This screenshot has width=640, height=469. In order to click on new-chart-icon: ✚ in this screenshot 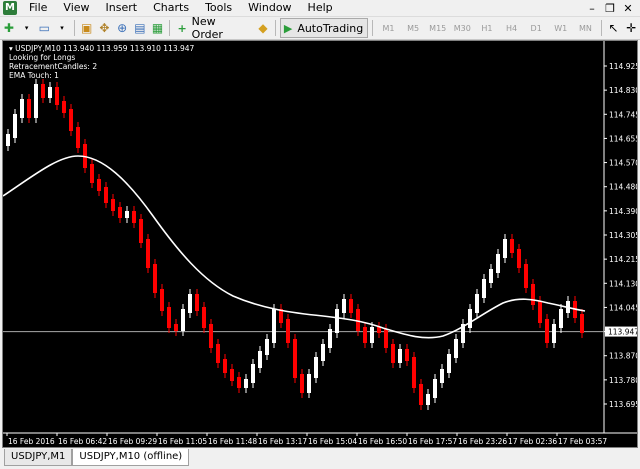, I will do `click(9, 28)`.